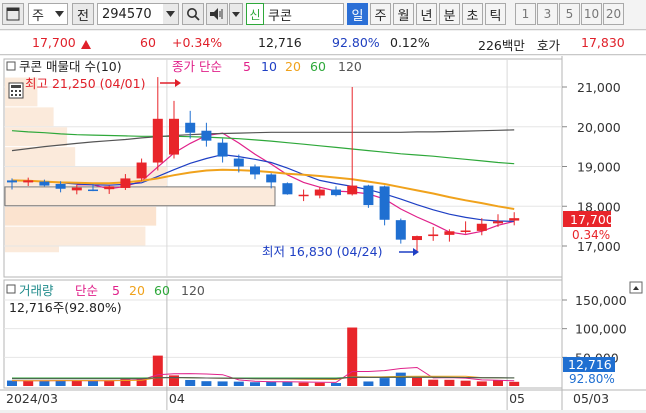 The image size is (646, 413). What do you see at coordinates (356, 42) in the screenshot?
I see `volume-ratio: 92.80%` at bounding box center [356, 42].